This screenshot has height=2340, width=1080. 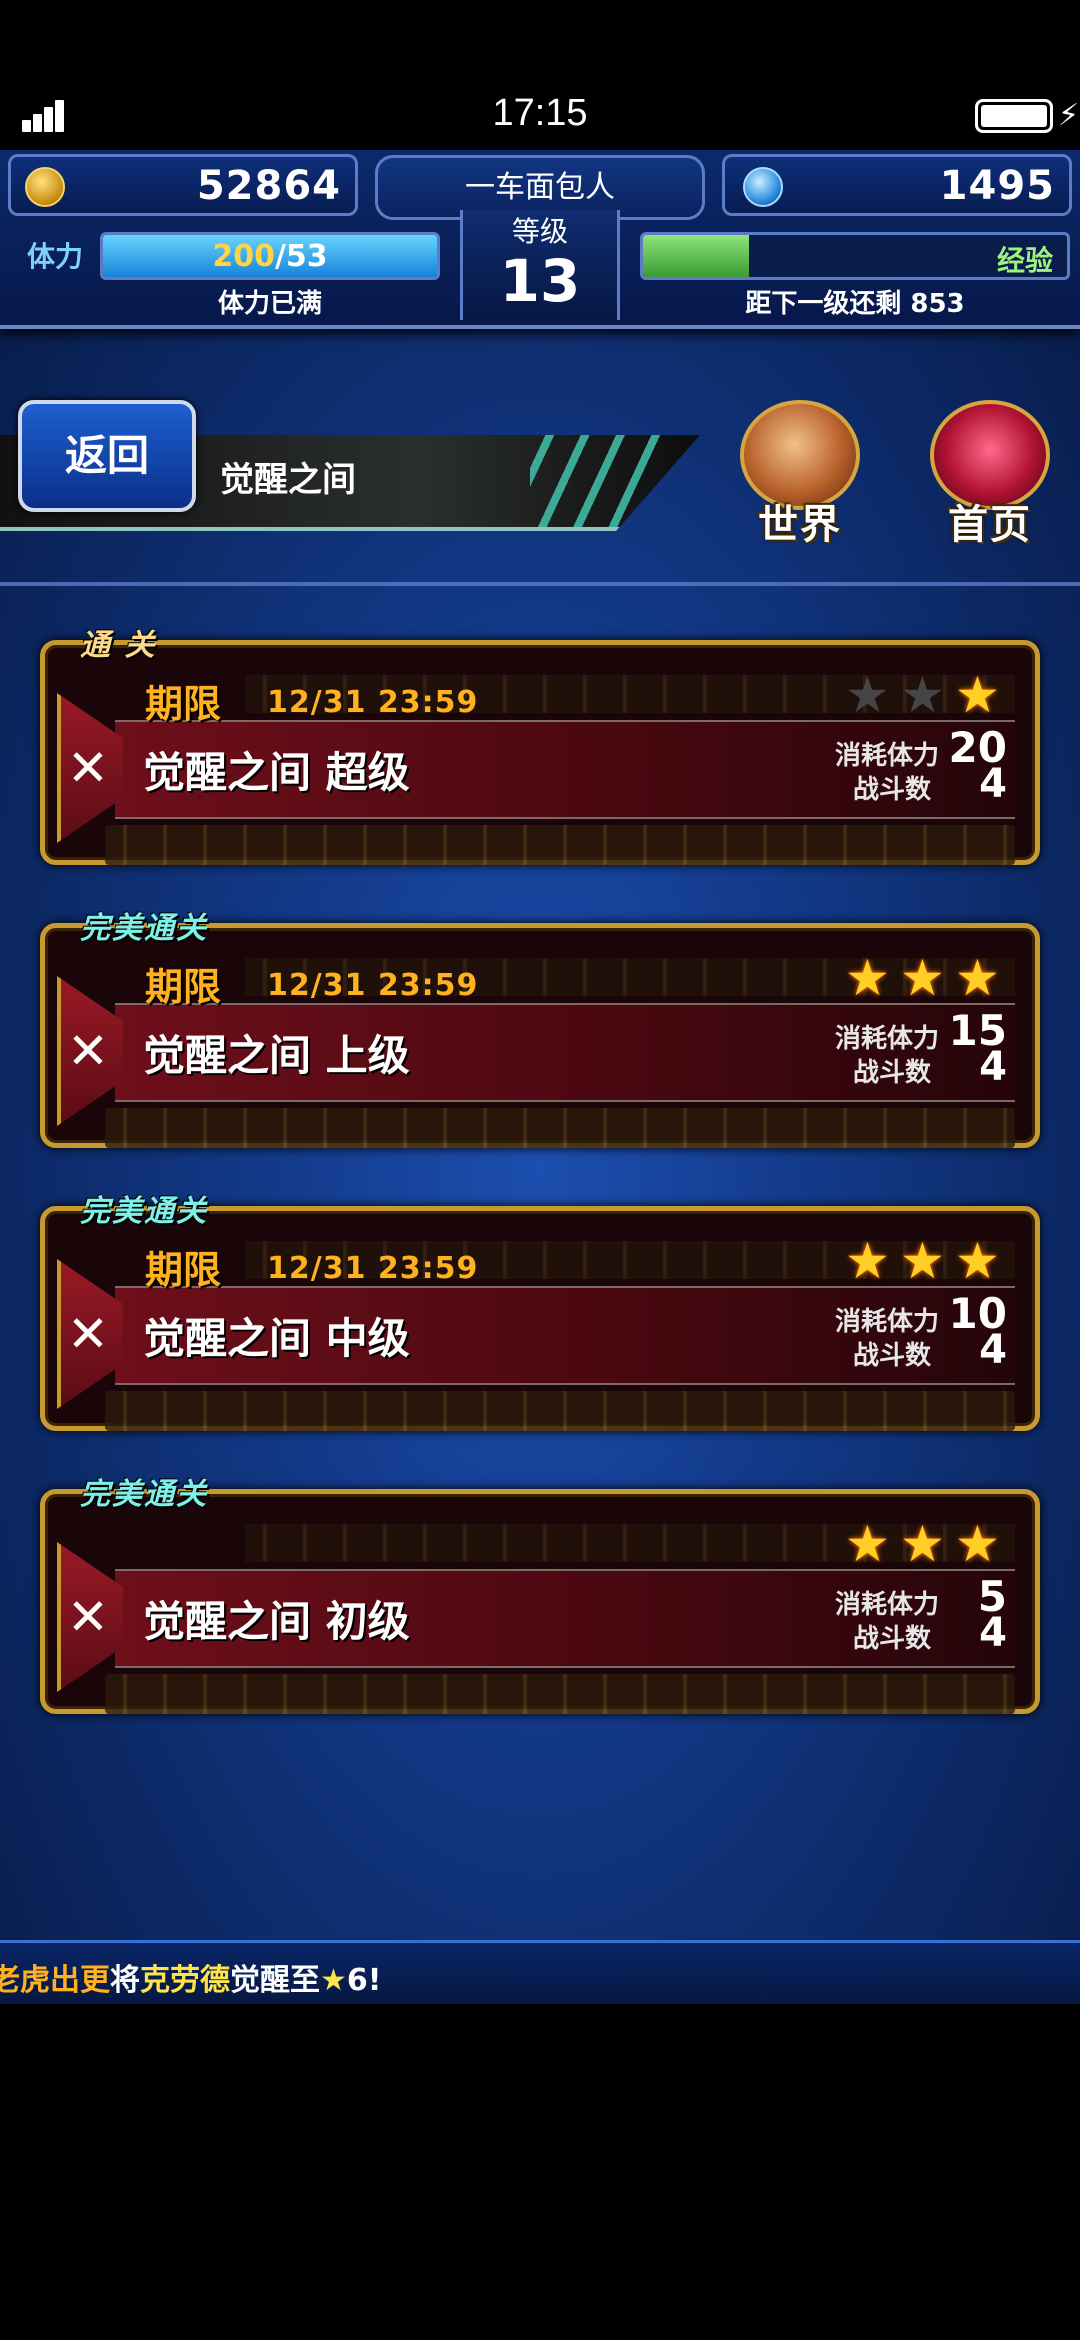 What do you see at coordinates (333, 1980) in the screenshot?
I see `ticker-star: ★` at bounding box center [333, 1980].